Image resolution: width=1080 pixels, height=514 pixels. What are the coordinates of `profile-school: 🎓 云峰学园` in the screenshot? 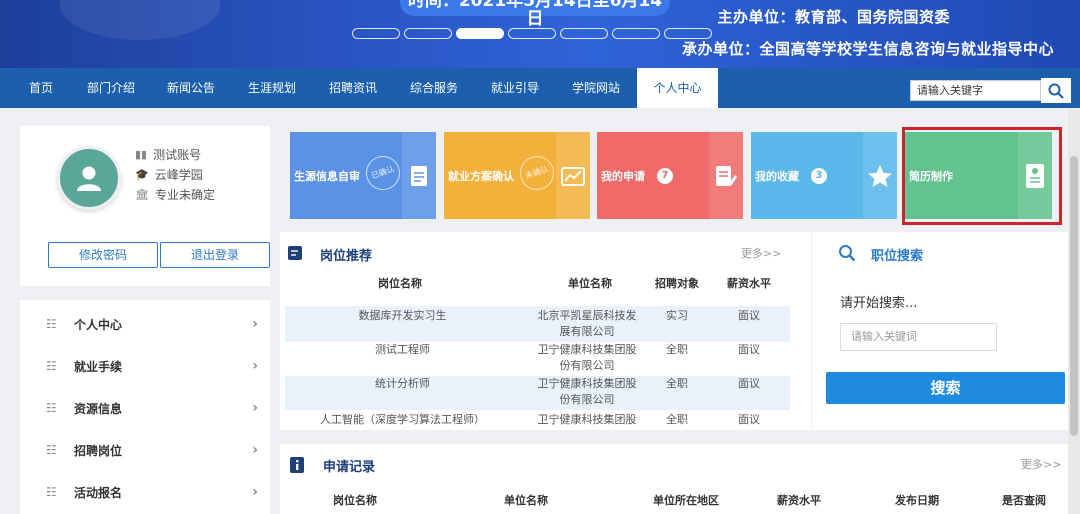 It's located at (169, 174).